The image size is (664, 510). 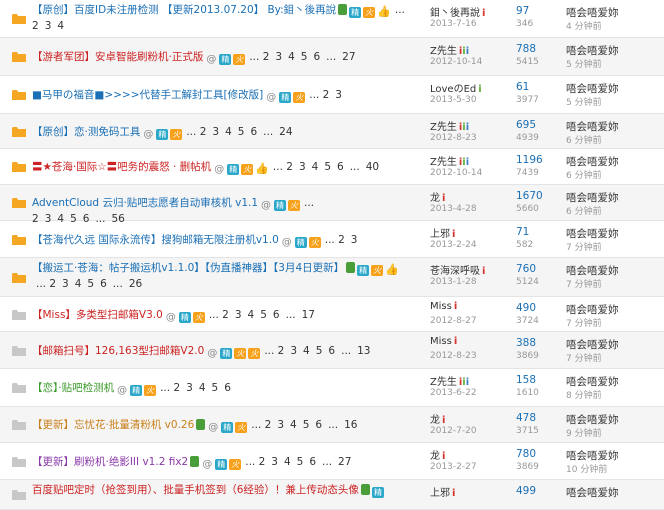 I want to click on page-link: 40, so click(x=372, y=167).